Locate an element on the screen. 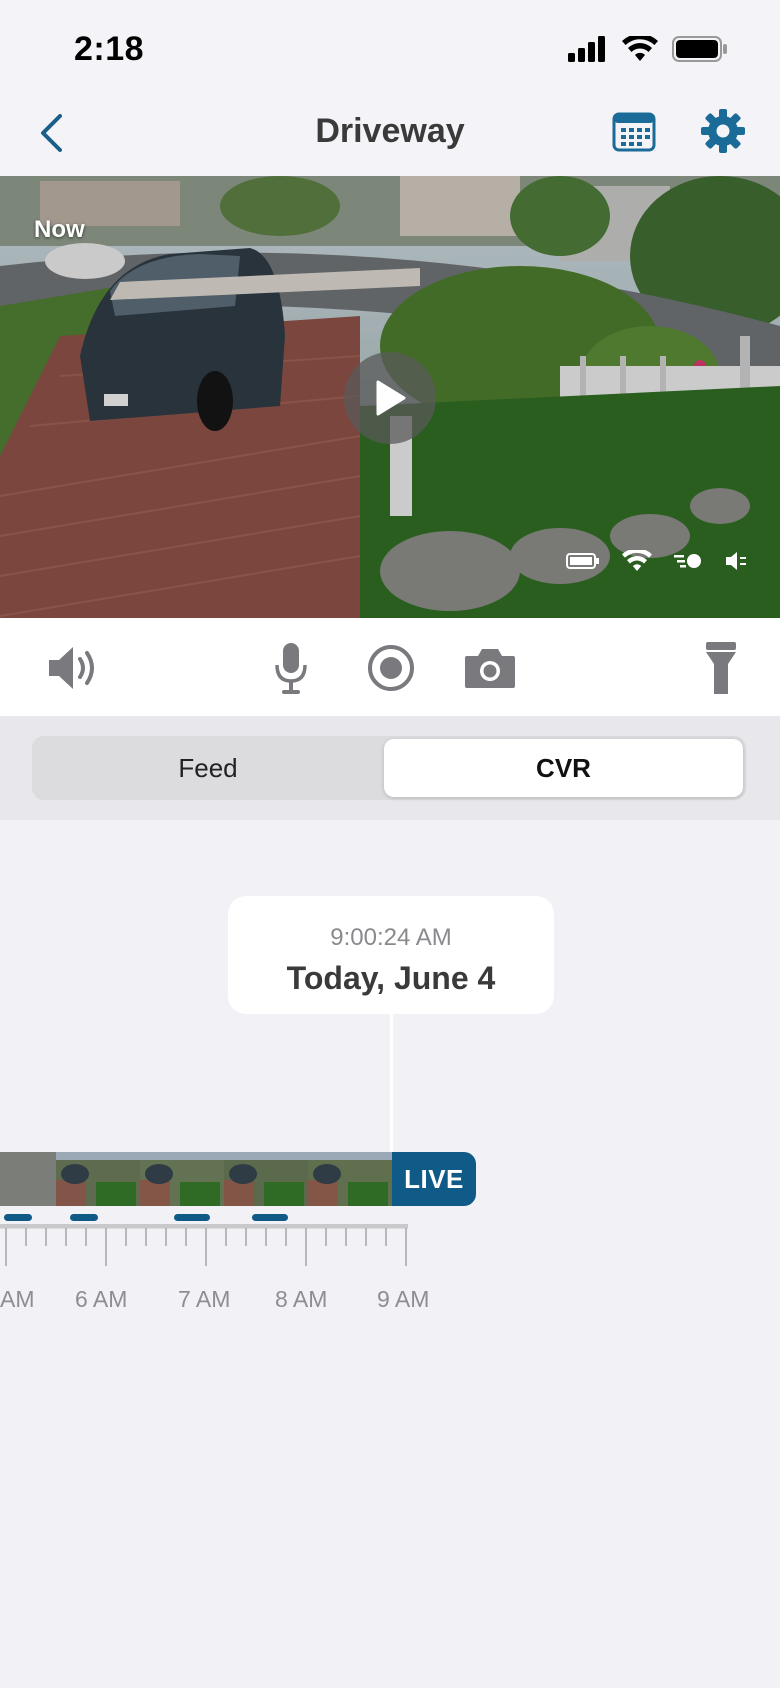  play-icon is located at coordinates (391, 398).